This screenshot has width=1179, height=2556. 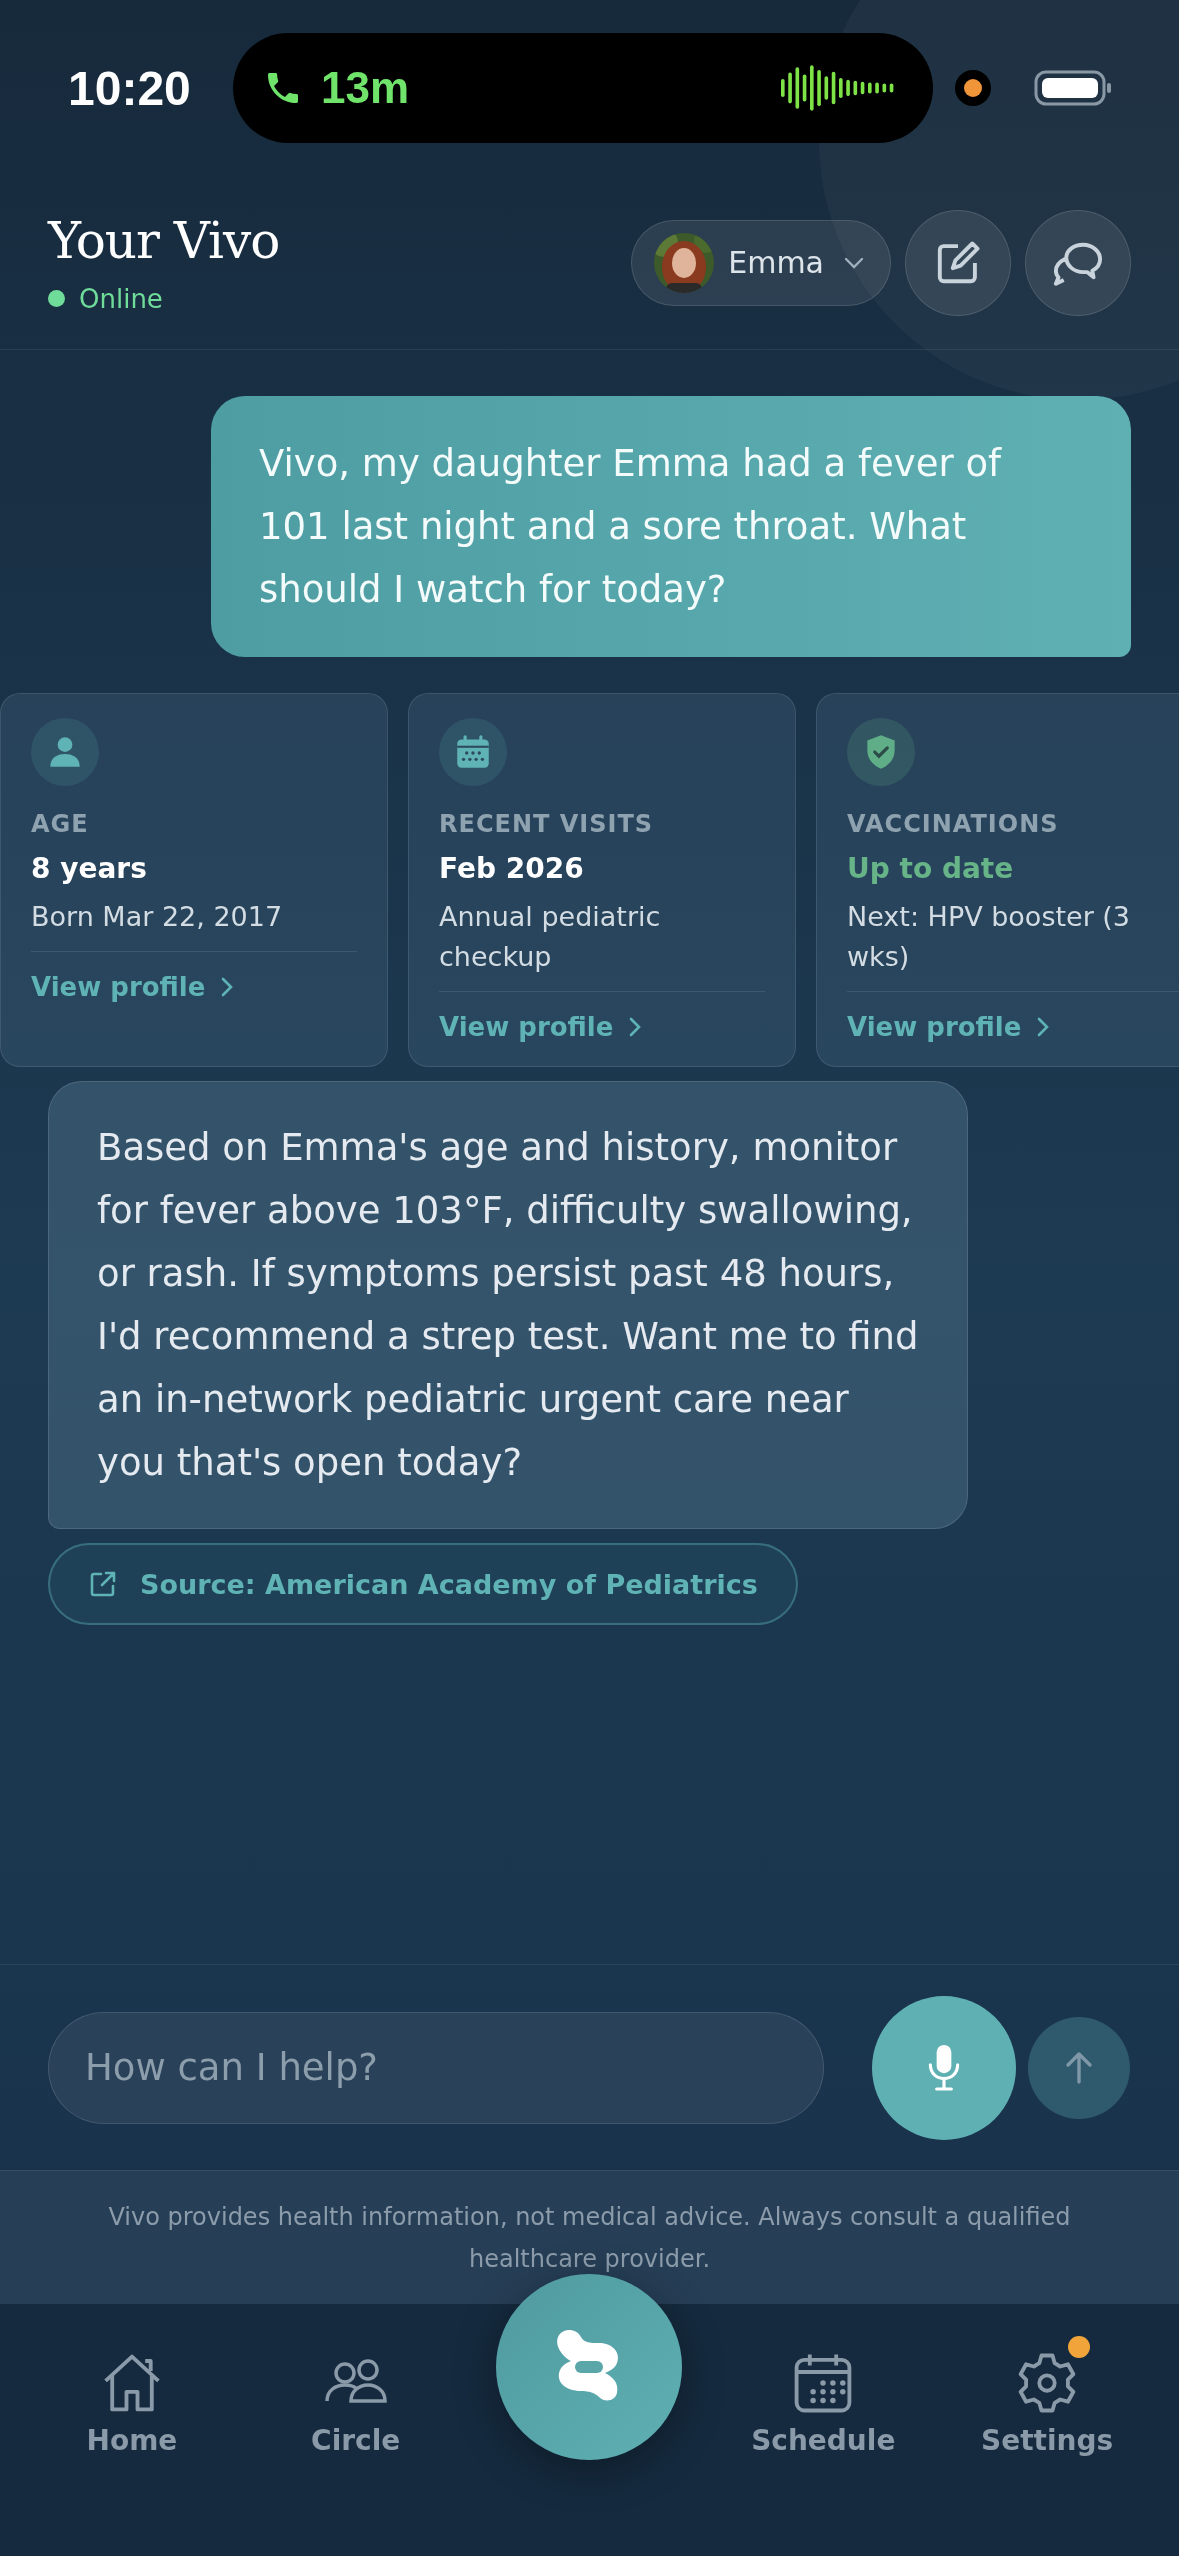 What do you see at coordinates (355, 2393) in the screenshot?
I see `nav-tab: Circle` at bounding box center [355, 2393].